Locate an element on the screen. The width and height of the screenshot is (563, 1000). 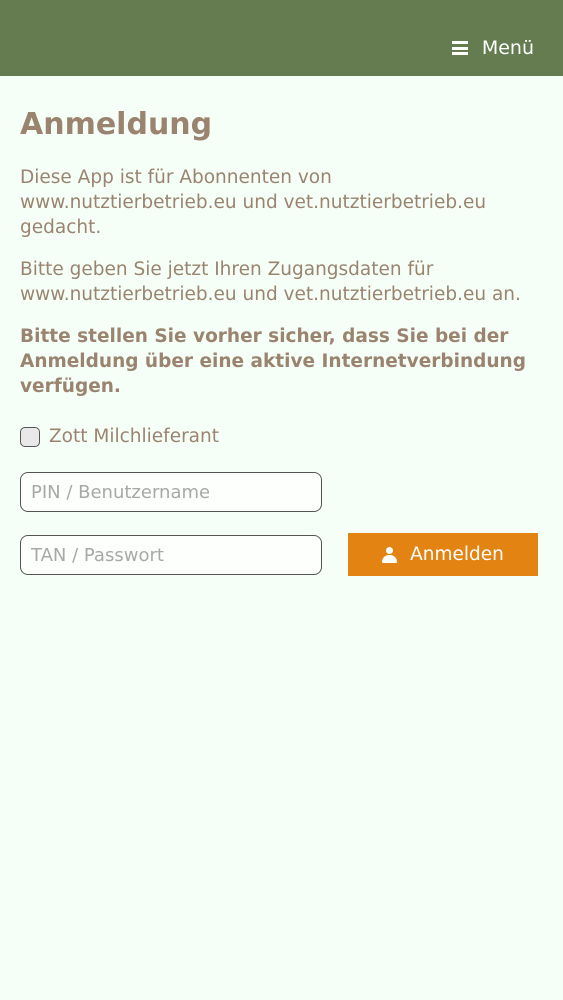
milchlieferant-option: Zott Milchlieferant is located at coordinates (119, 436).